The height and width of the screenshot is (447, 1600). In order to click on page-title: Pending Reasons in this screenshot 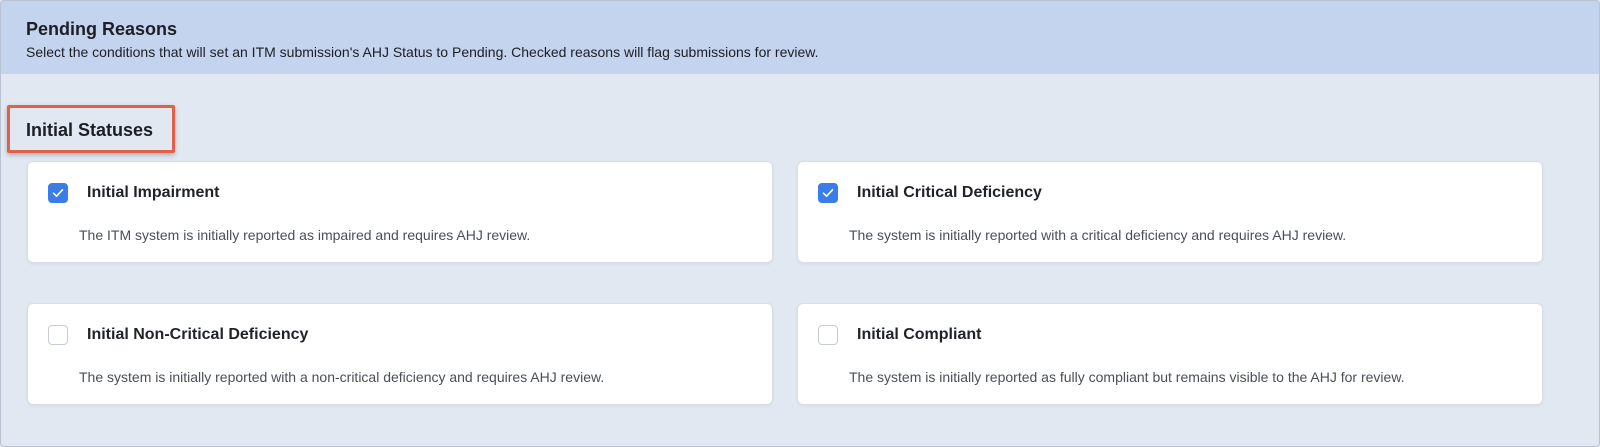, I will do `click(102, 29)`.